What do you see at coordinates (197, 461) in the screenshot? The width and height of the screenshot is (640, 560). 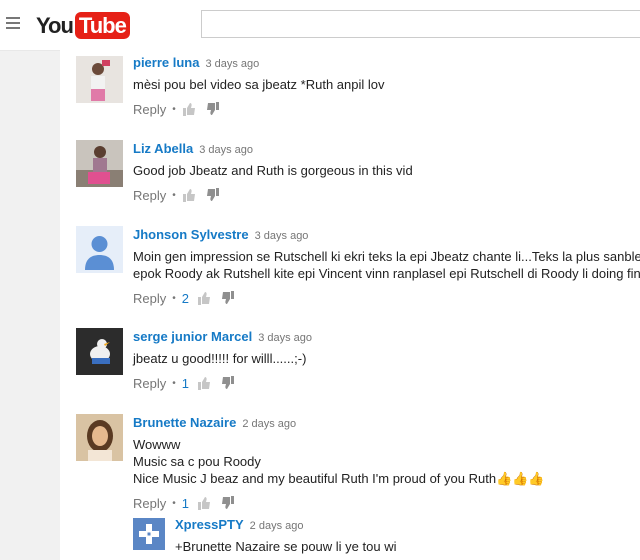 I see `comment-text-line: Music sa c pou Roody` at bounding box center [197, 461].